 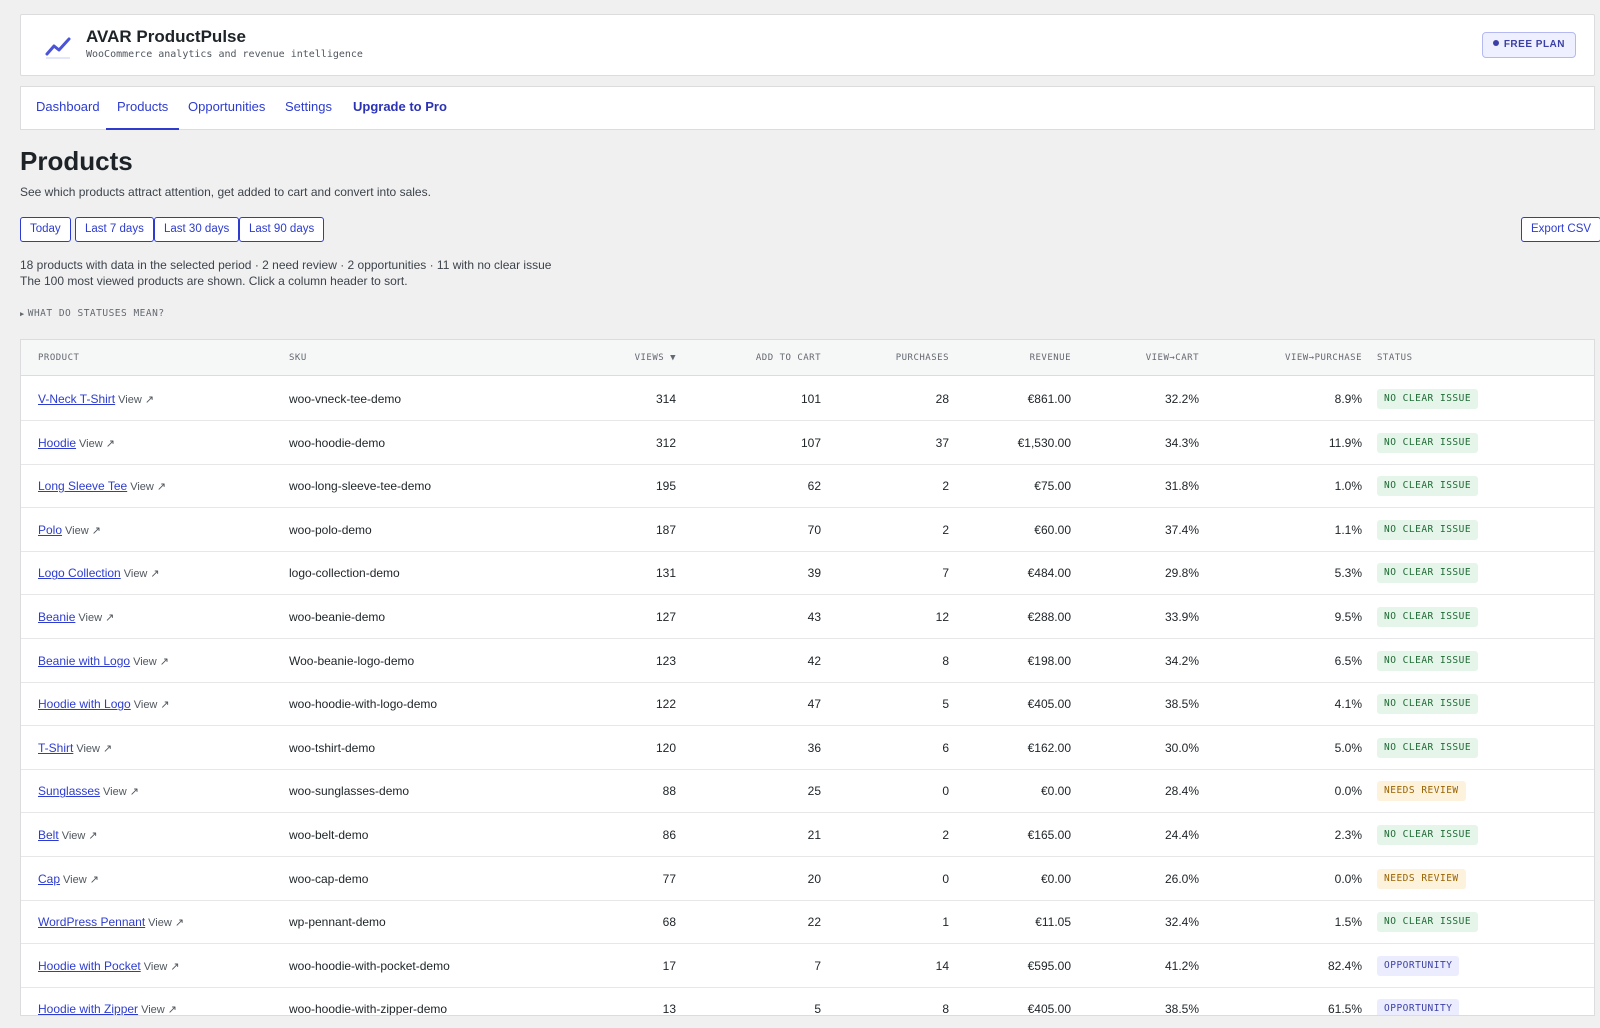 I want to click on purchases-cell: 8, so click(x=945, y=1009).